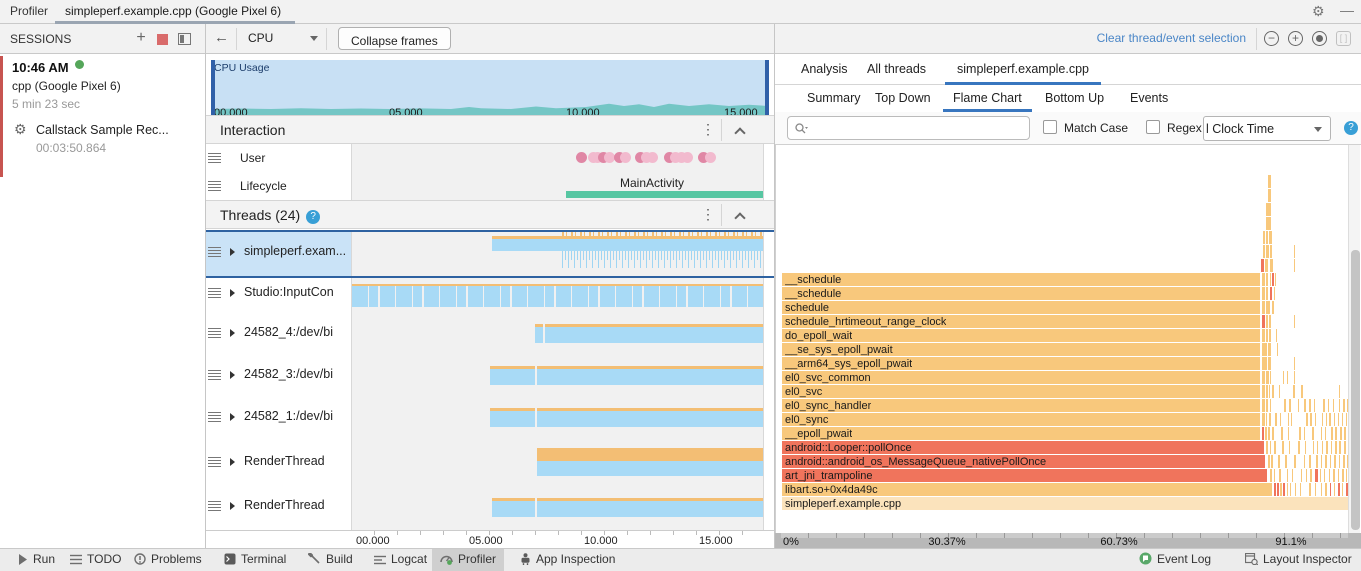 The width and height of the screenshot is (1361, 571). What do you see at coordinates (313, 217) in the screenshot?
I see `threads-help-icon: ?` at bounding box center [313, 217].